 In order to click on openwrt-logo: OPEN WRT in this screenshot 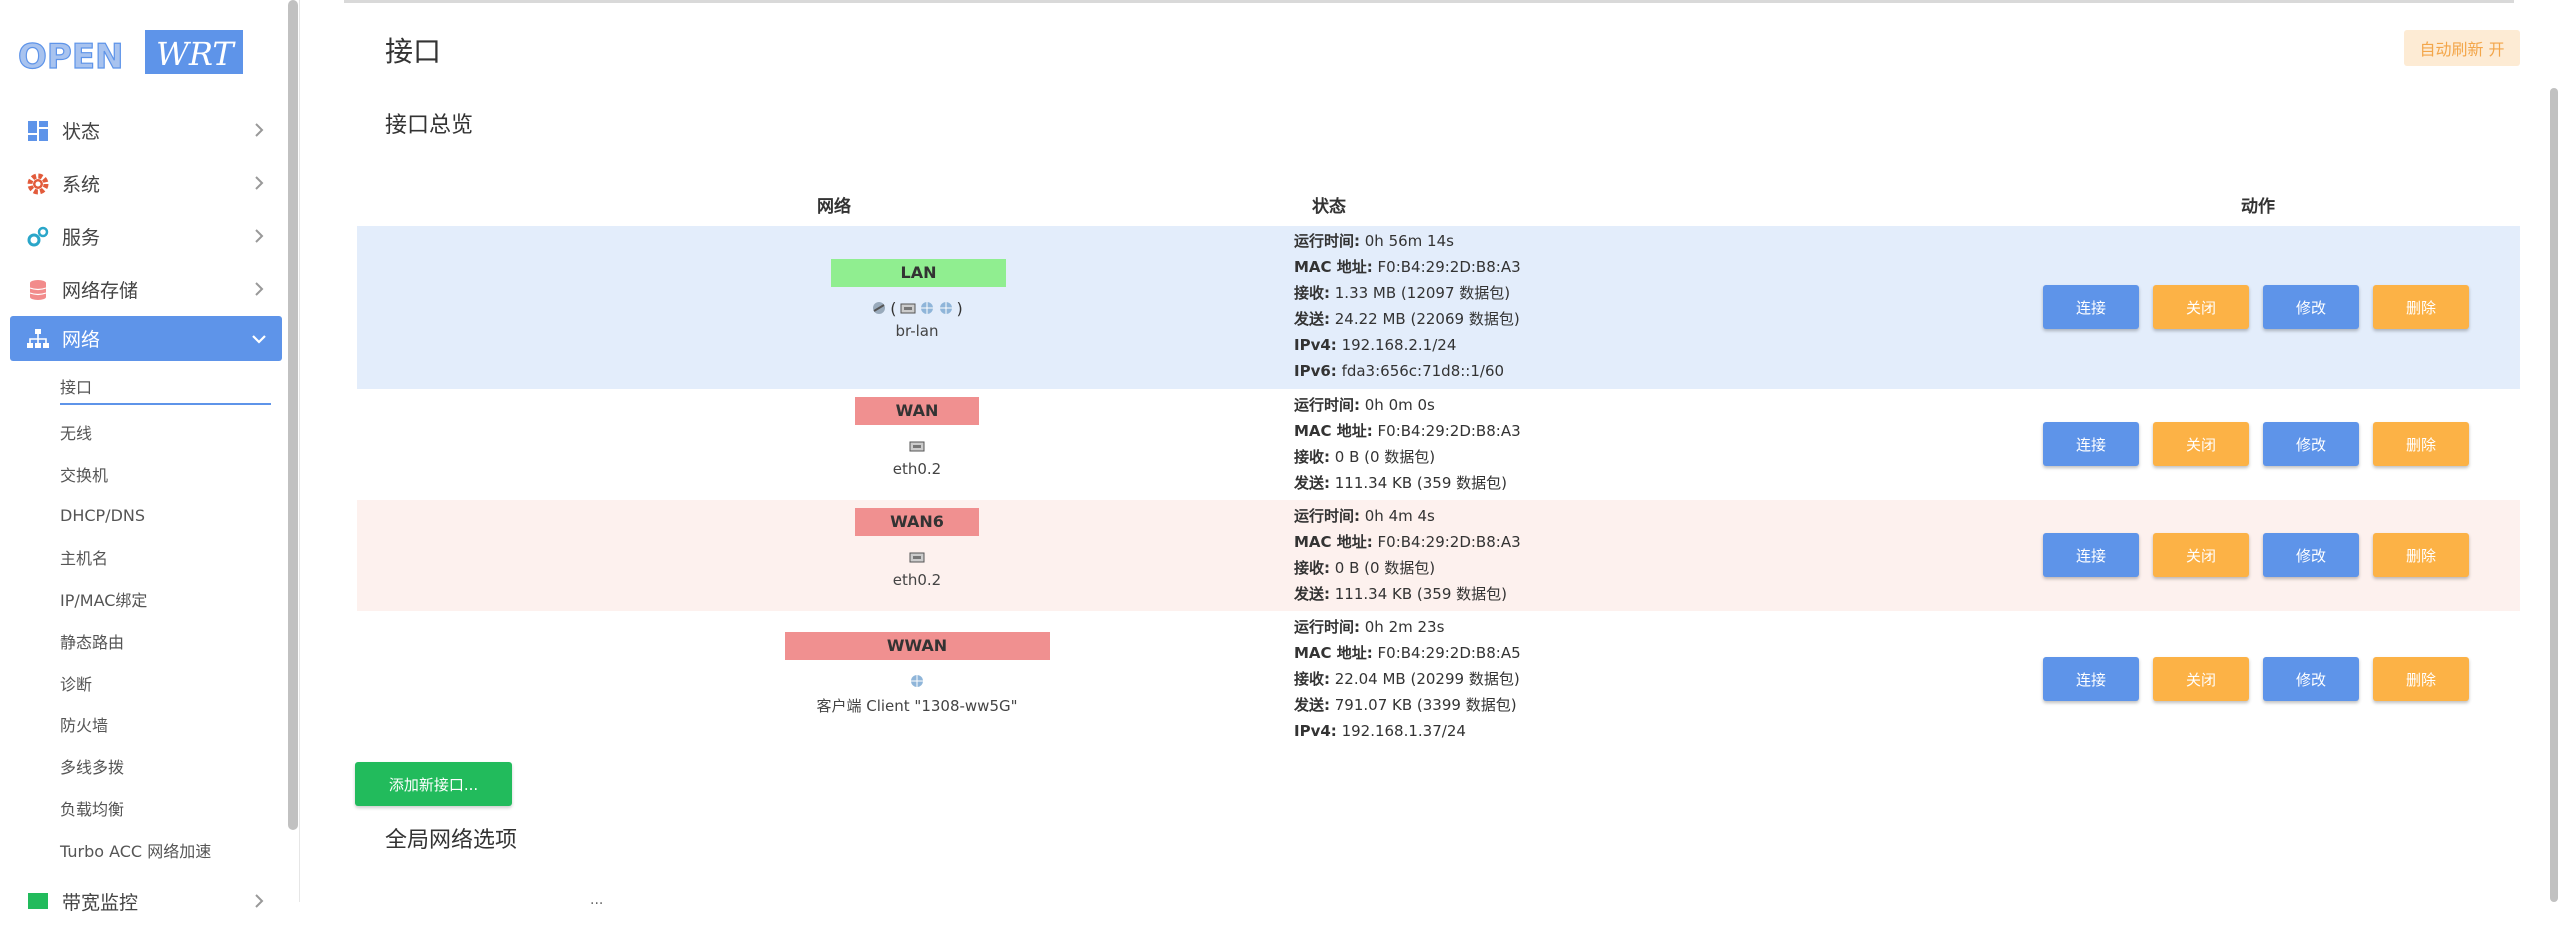, I will do `click(130, 53)`.